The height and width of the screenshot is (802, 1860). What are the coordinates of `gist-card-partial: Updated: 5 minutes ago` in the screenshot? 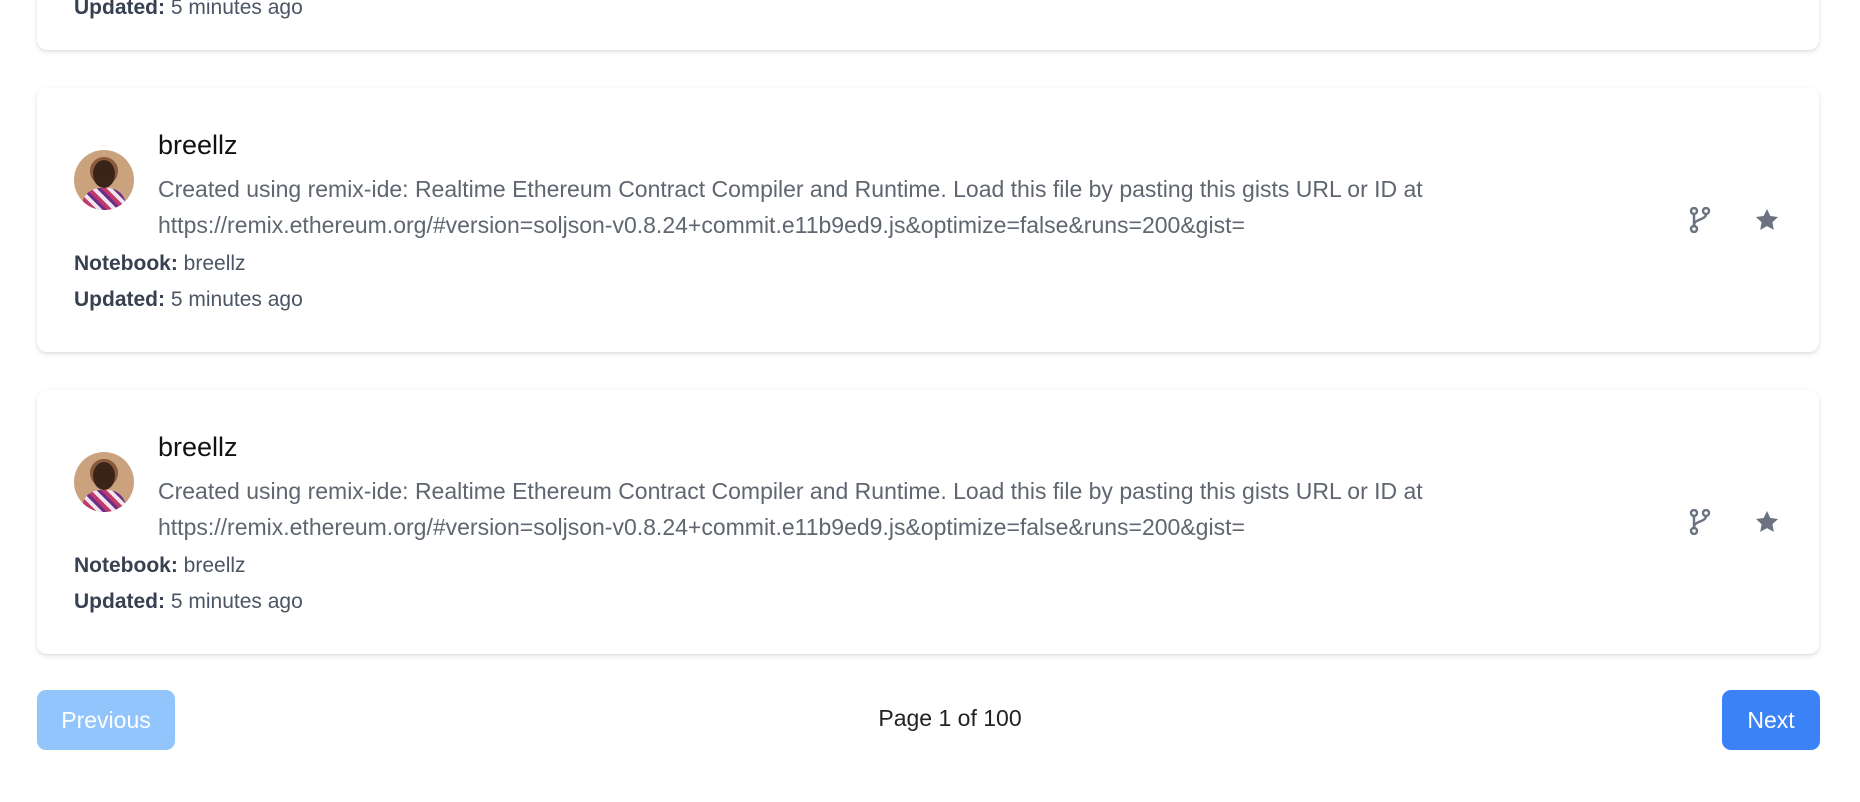 It's located at (928, 25).